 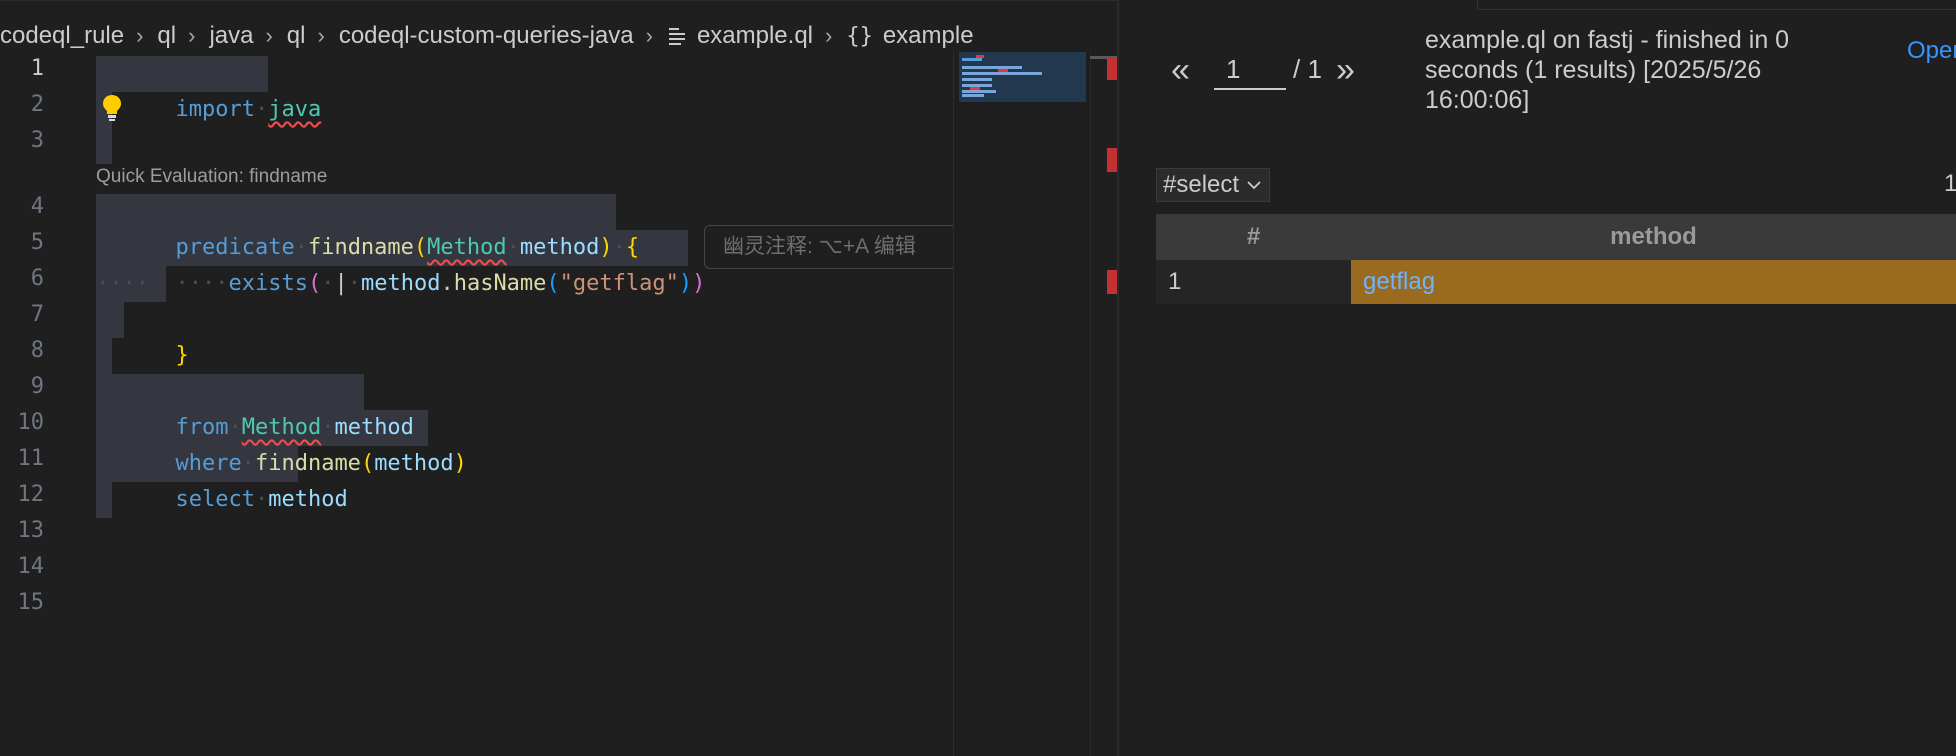 What do you see at coordinates (31, 566) in the screenshot?
I see `line-number: 14` at bounding box center [31, 566].